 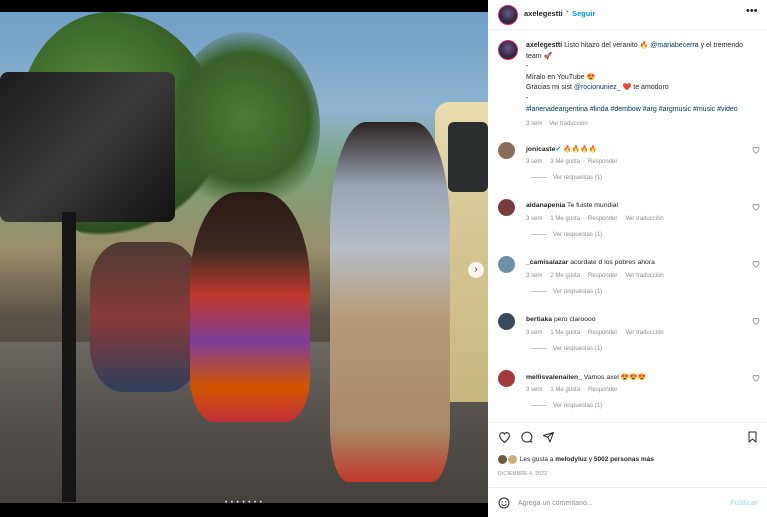 I want to click on comment-likes: 3 Me gusta, so click(x=565, y=162).